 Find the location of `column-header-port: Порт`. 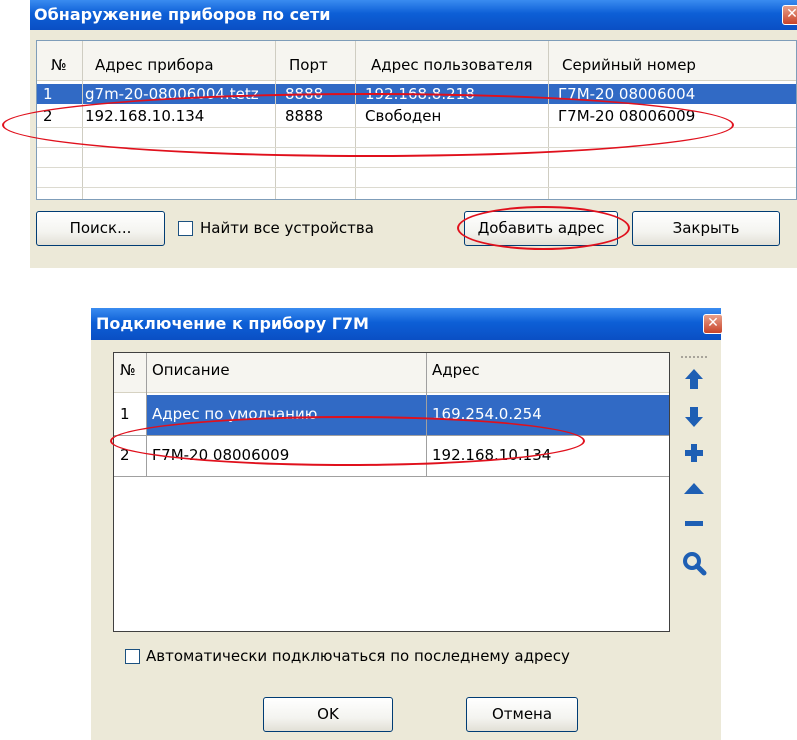

column-header-port: Порт is located at coordinates (308, 65).